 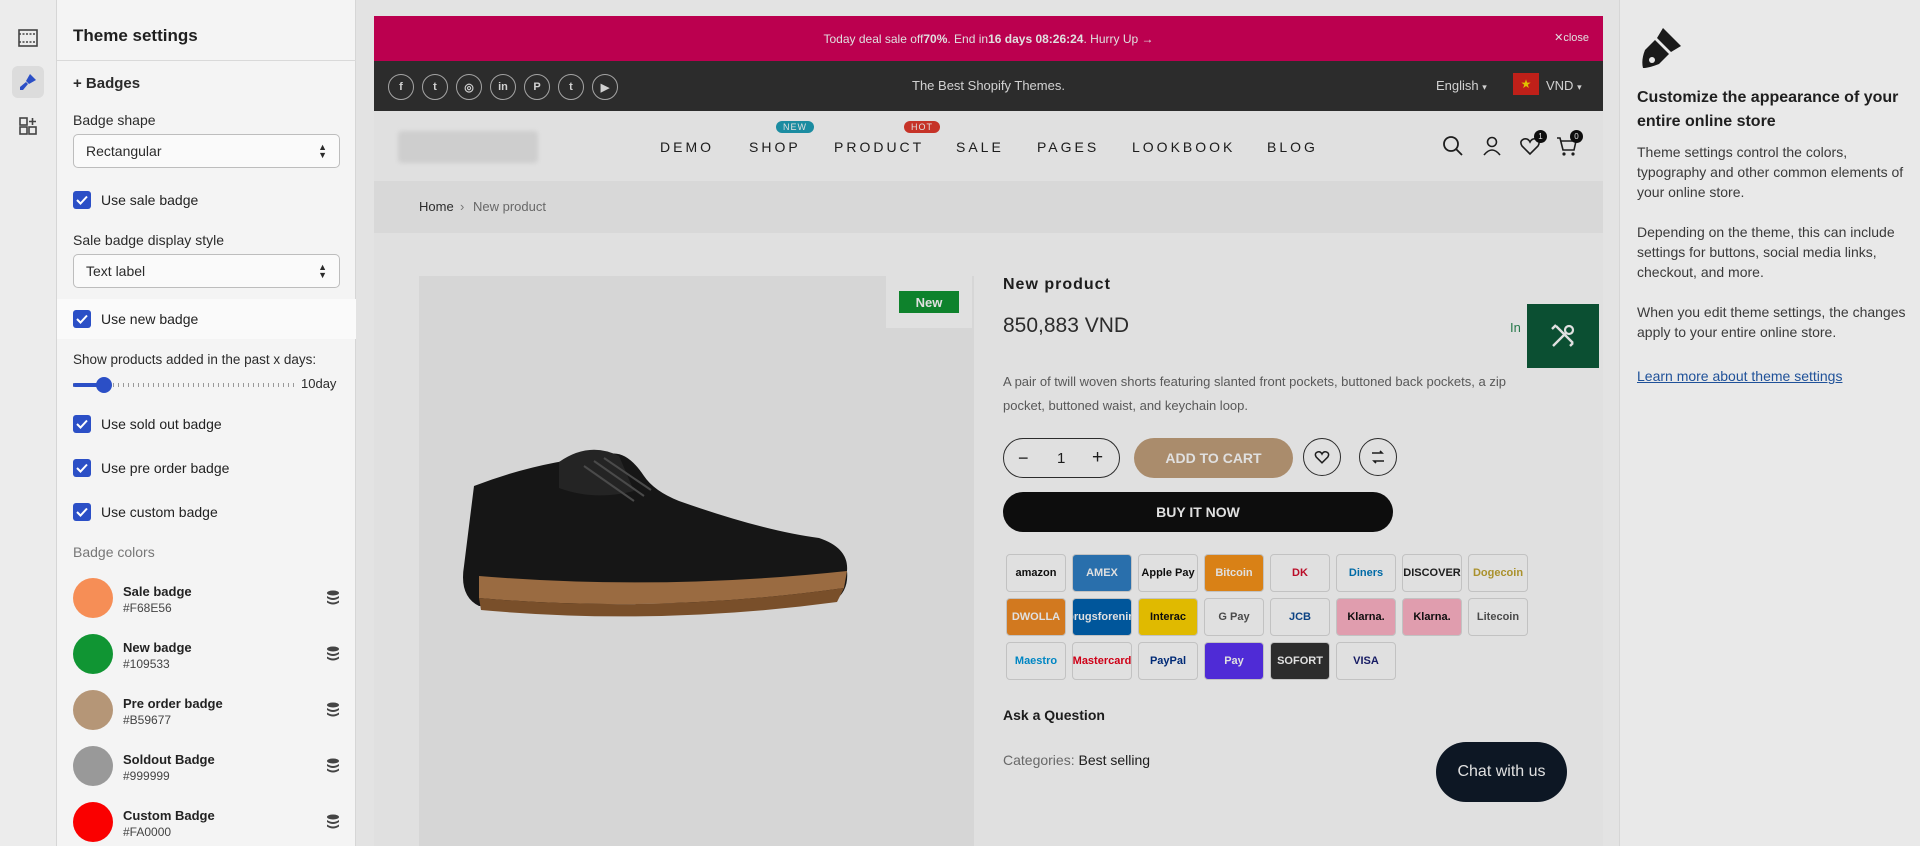 What do you see at coordinates (1097, 458) in the screenshot?
I see `plus-icon: +` at bounding box center [1097, 458].